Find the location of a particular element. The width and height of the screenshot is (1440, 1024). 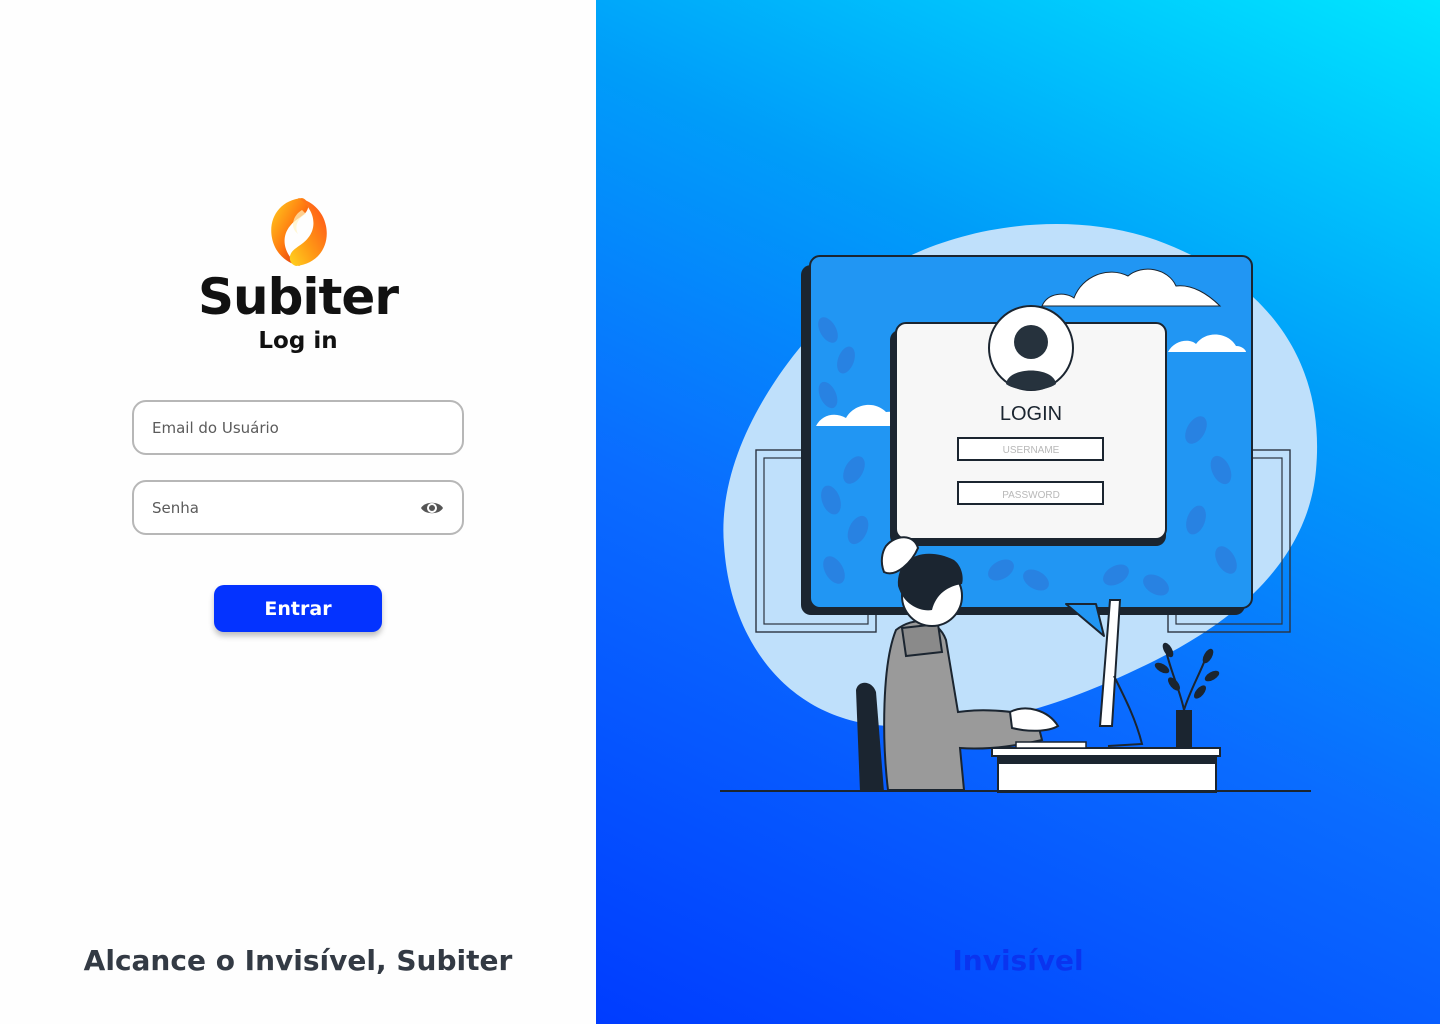

email-input is located at coordinates (282, 427).